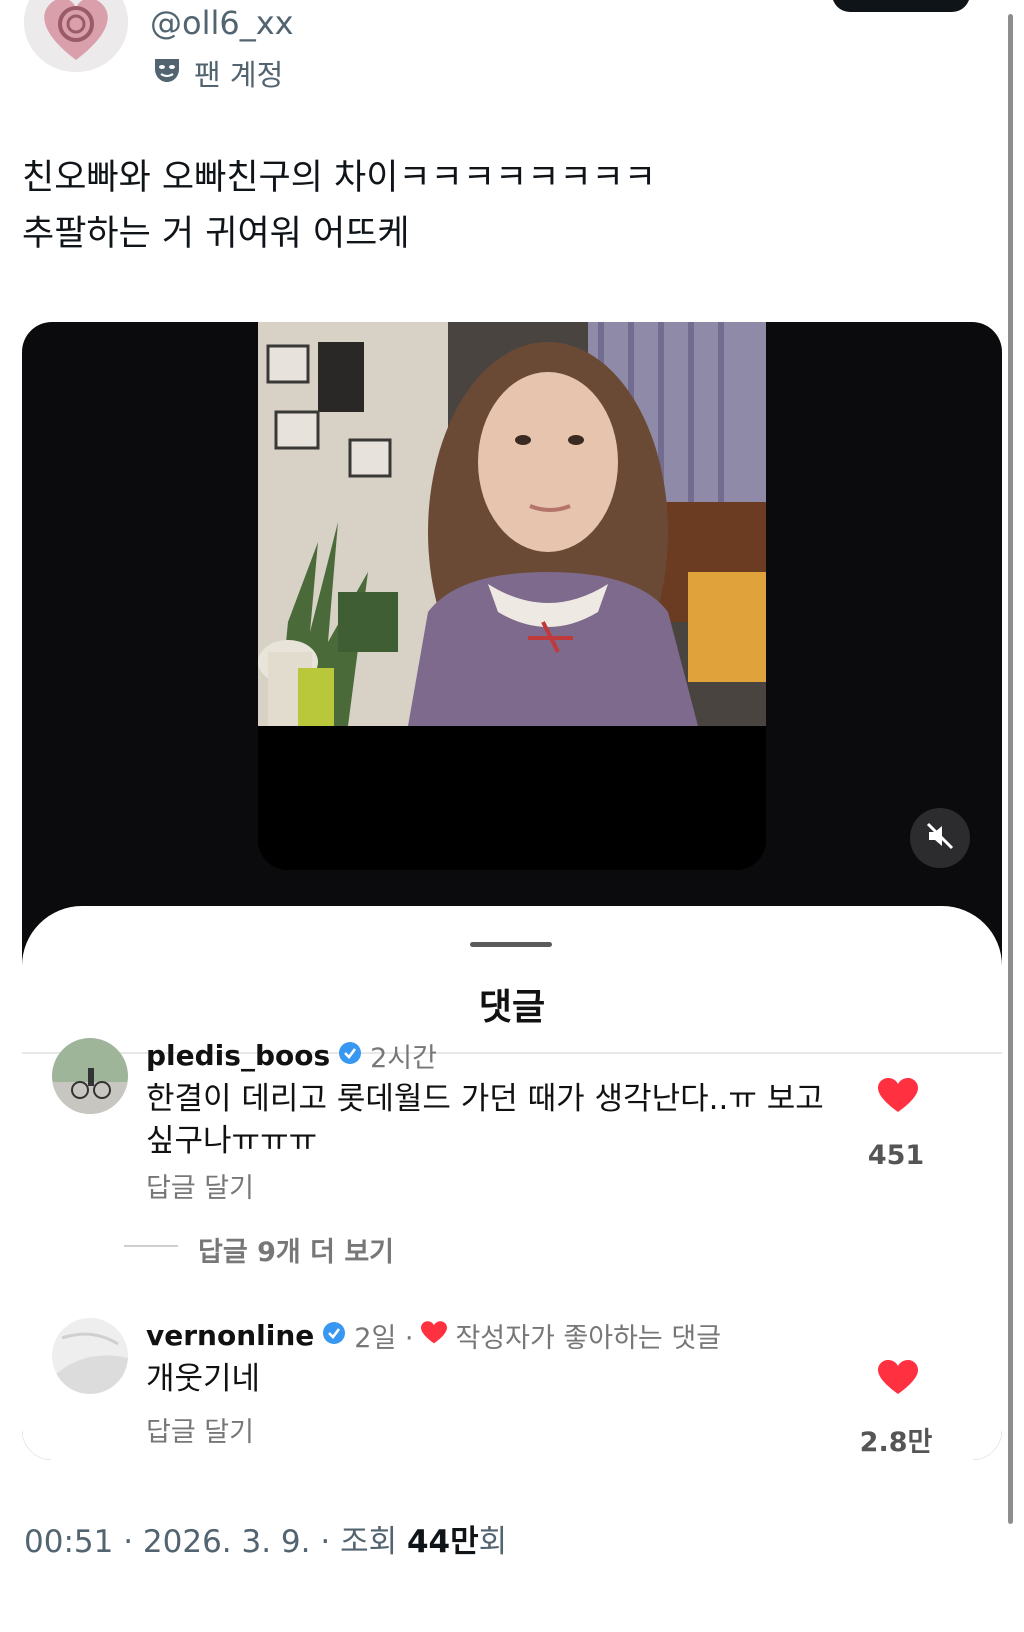 This screenshot has width=1024, height=1632. Describe the element at coordinates (493, 1542) in the screenshot. I see `view-suffix: 회` at that location.